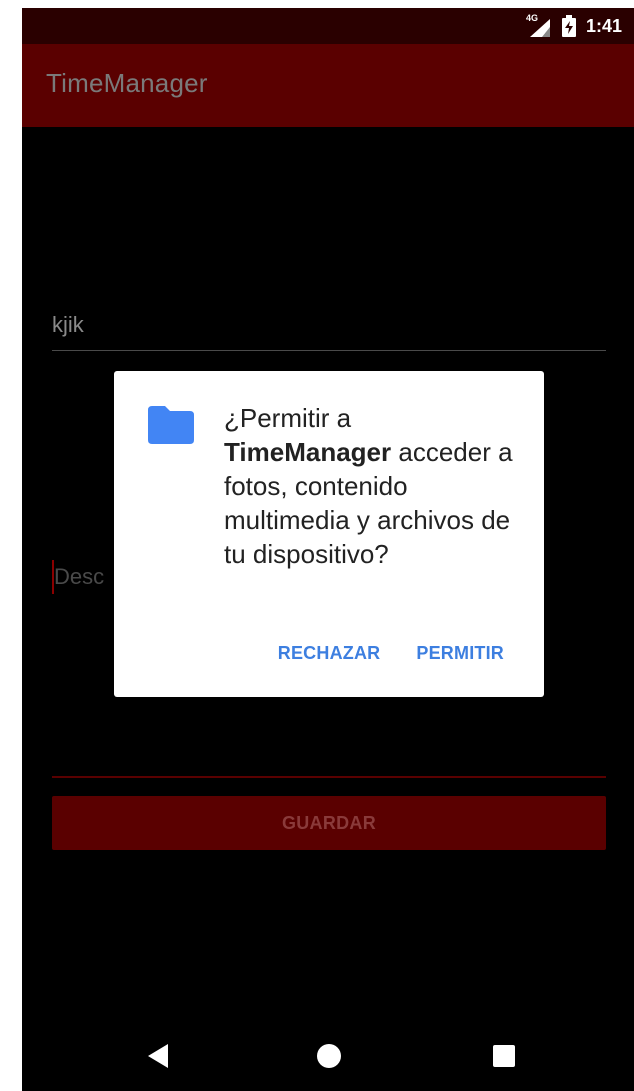  I want to click on app-bar: TimeManager, so click(328, 85).